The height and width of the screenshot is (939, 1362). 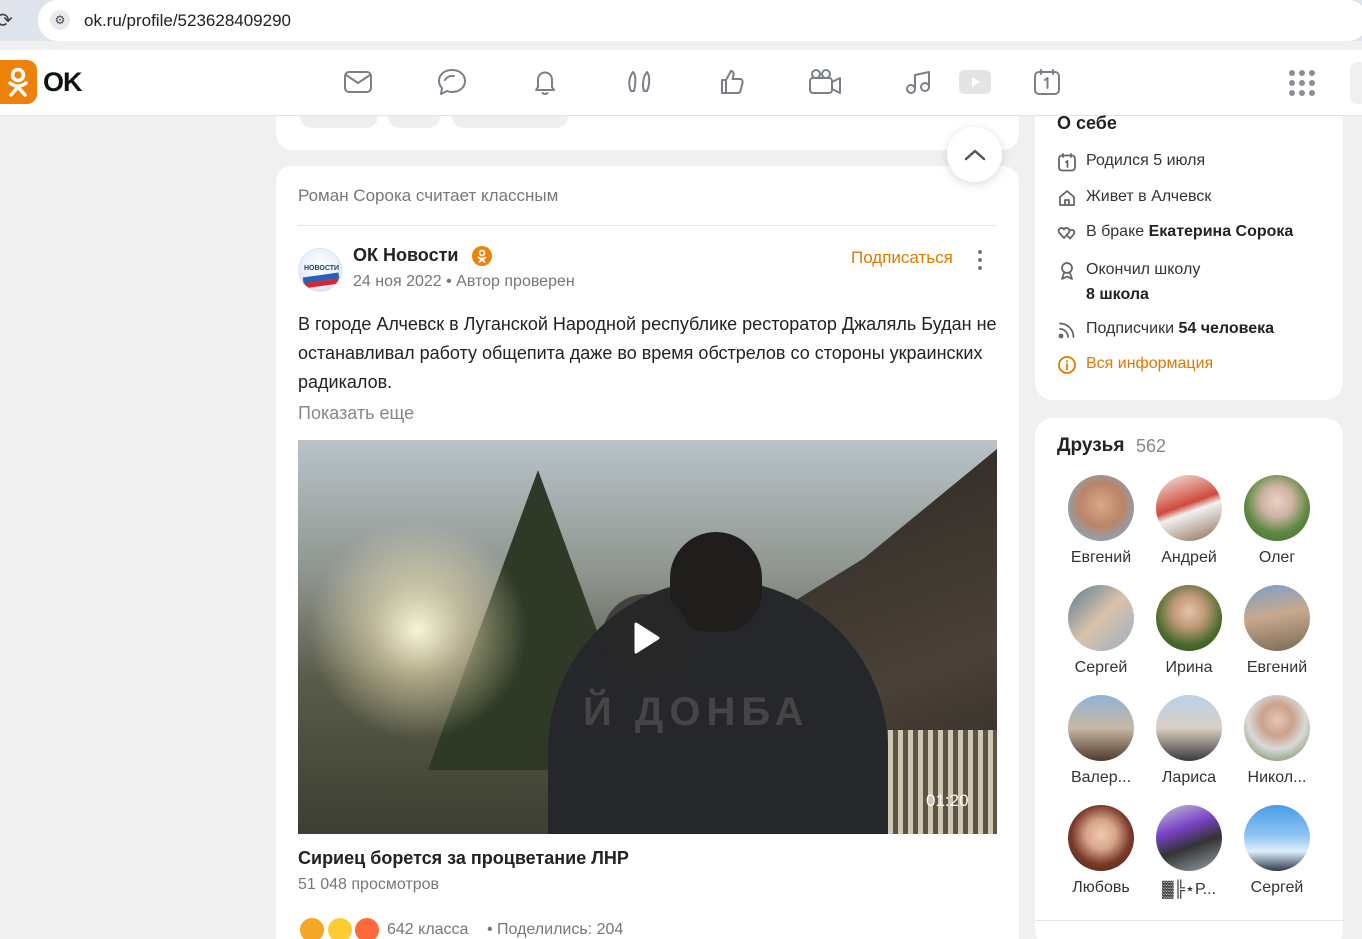 I want to click on like-reaction-icon, so click(x=312, y=927).